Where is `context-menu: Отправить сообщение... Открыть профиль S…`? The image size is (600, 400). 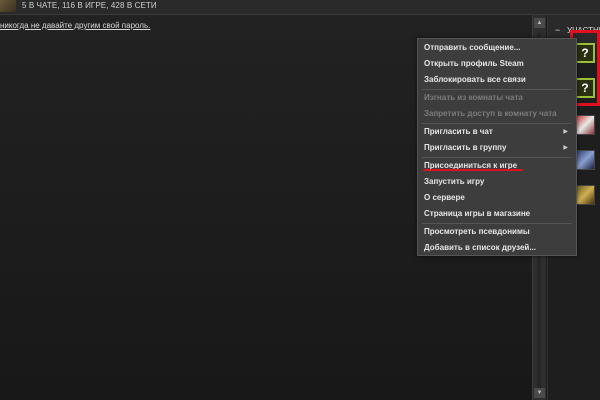 context-menu: Отправить сообщение... Открыть профиль S… is located at coordinates (497, 147).